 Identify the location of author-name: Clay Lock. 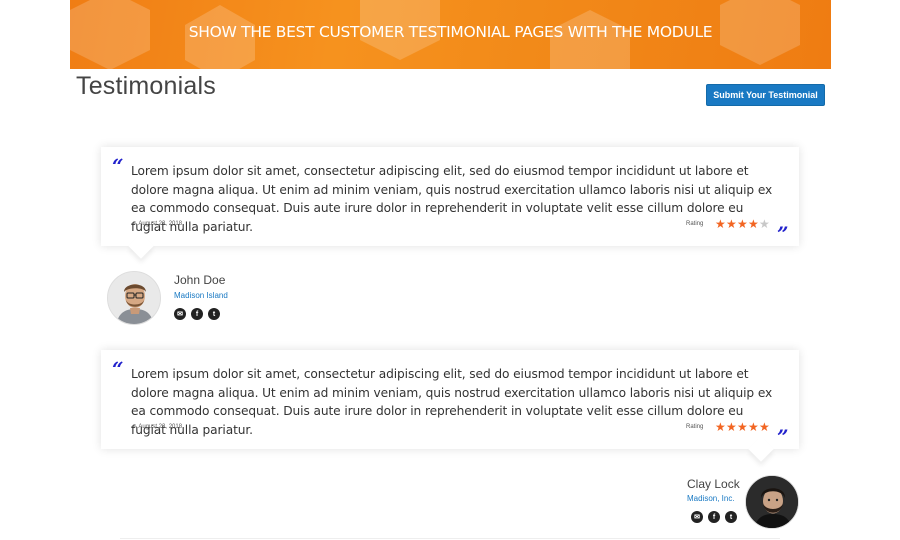
(713, 484).